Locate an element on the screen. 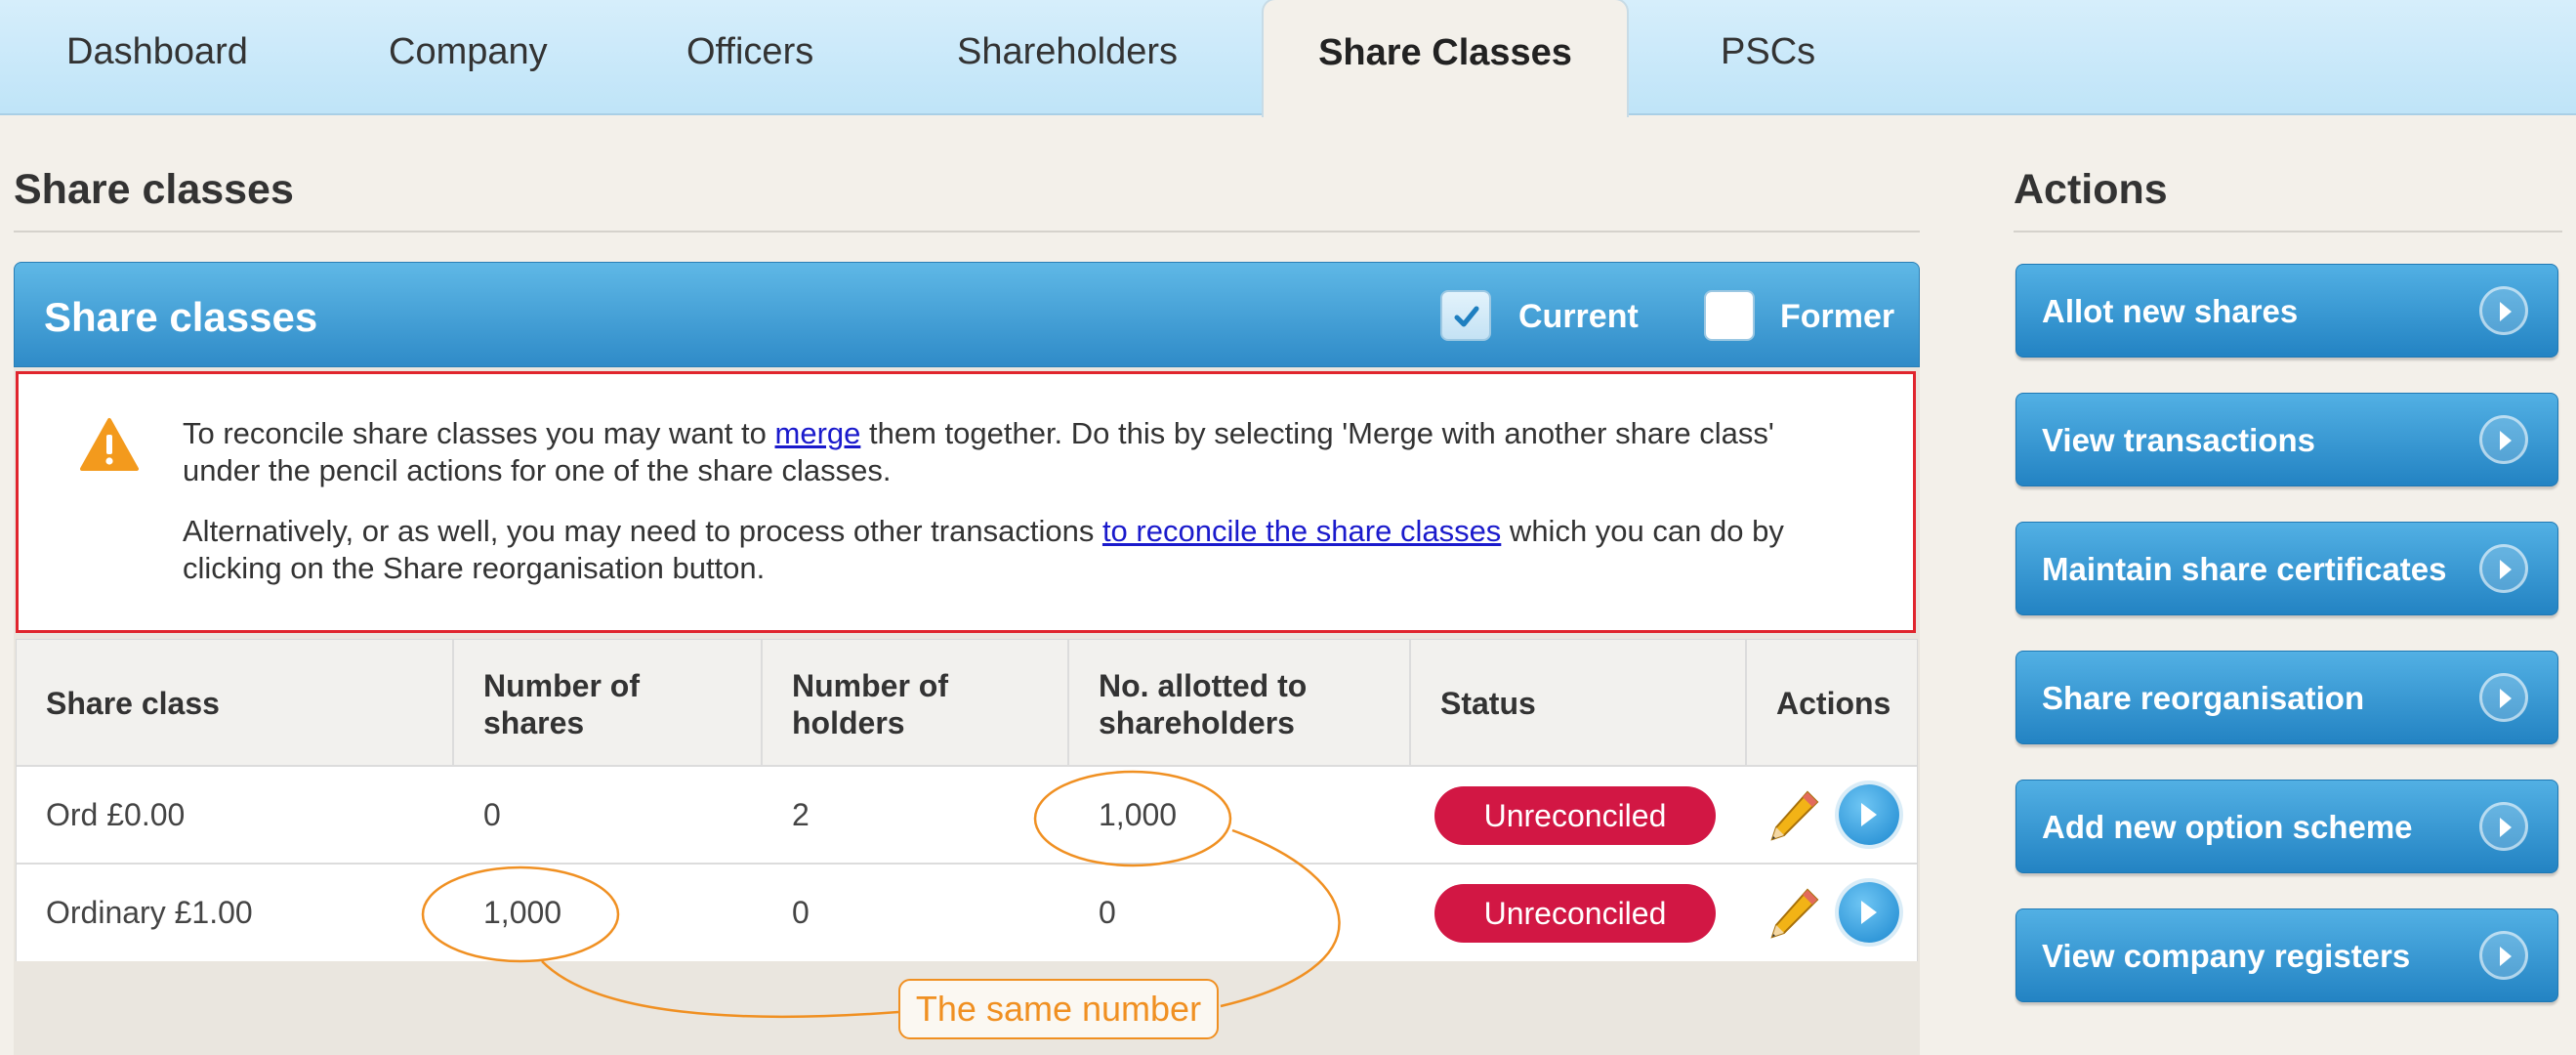 The image size is (2576, 1055). merge-link: merge is located at coordinates (818, 433).